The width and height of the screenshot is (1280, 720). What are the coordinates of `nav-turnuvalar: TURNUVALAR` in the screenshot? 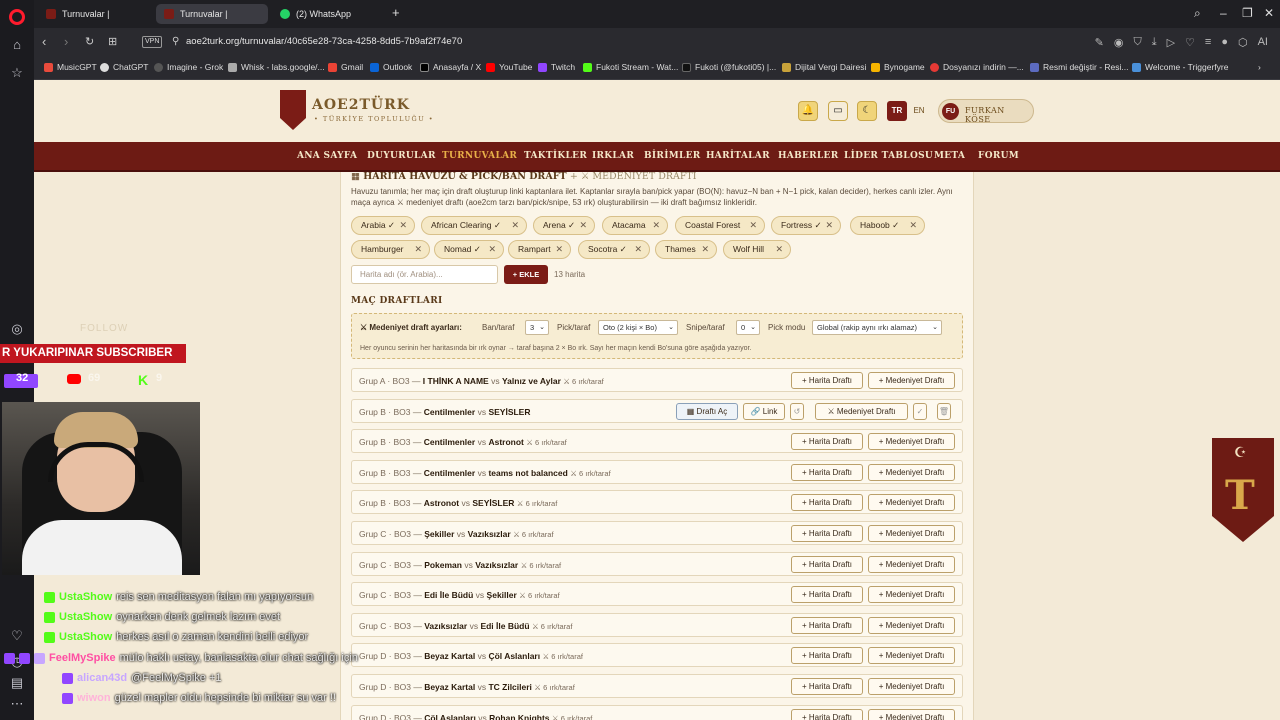 It's located at (479, 156).